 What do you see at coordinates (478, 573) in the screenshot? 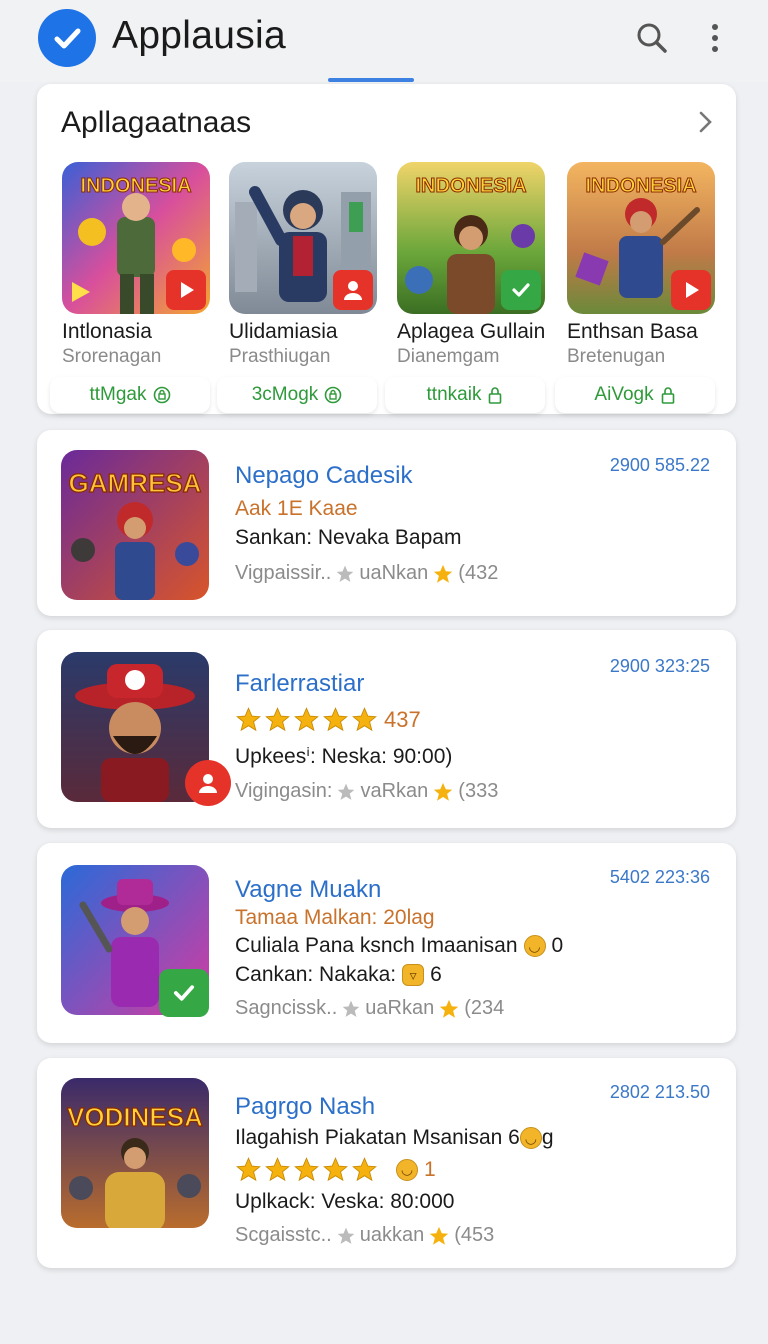
I see `footer-right: (432` at bounding box center [478, 573].